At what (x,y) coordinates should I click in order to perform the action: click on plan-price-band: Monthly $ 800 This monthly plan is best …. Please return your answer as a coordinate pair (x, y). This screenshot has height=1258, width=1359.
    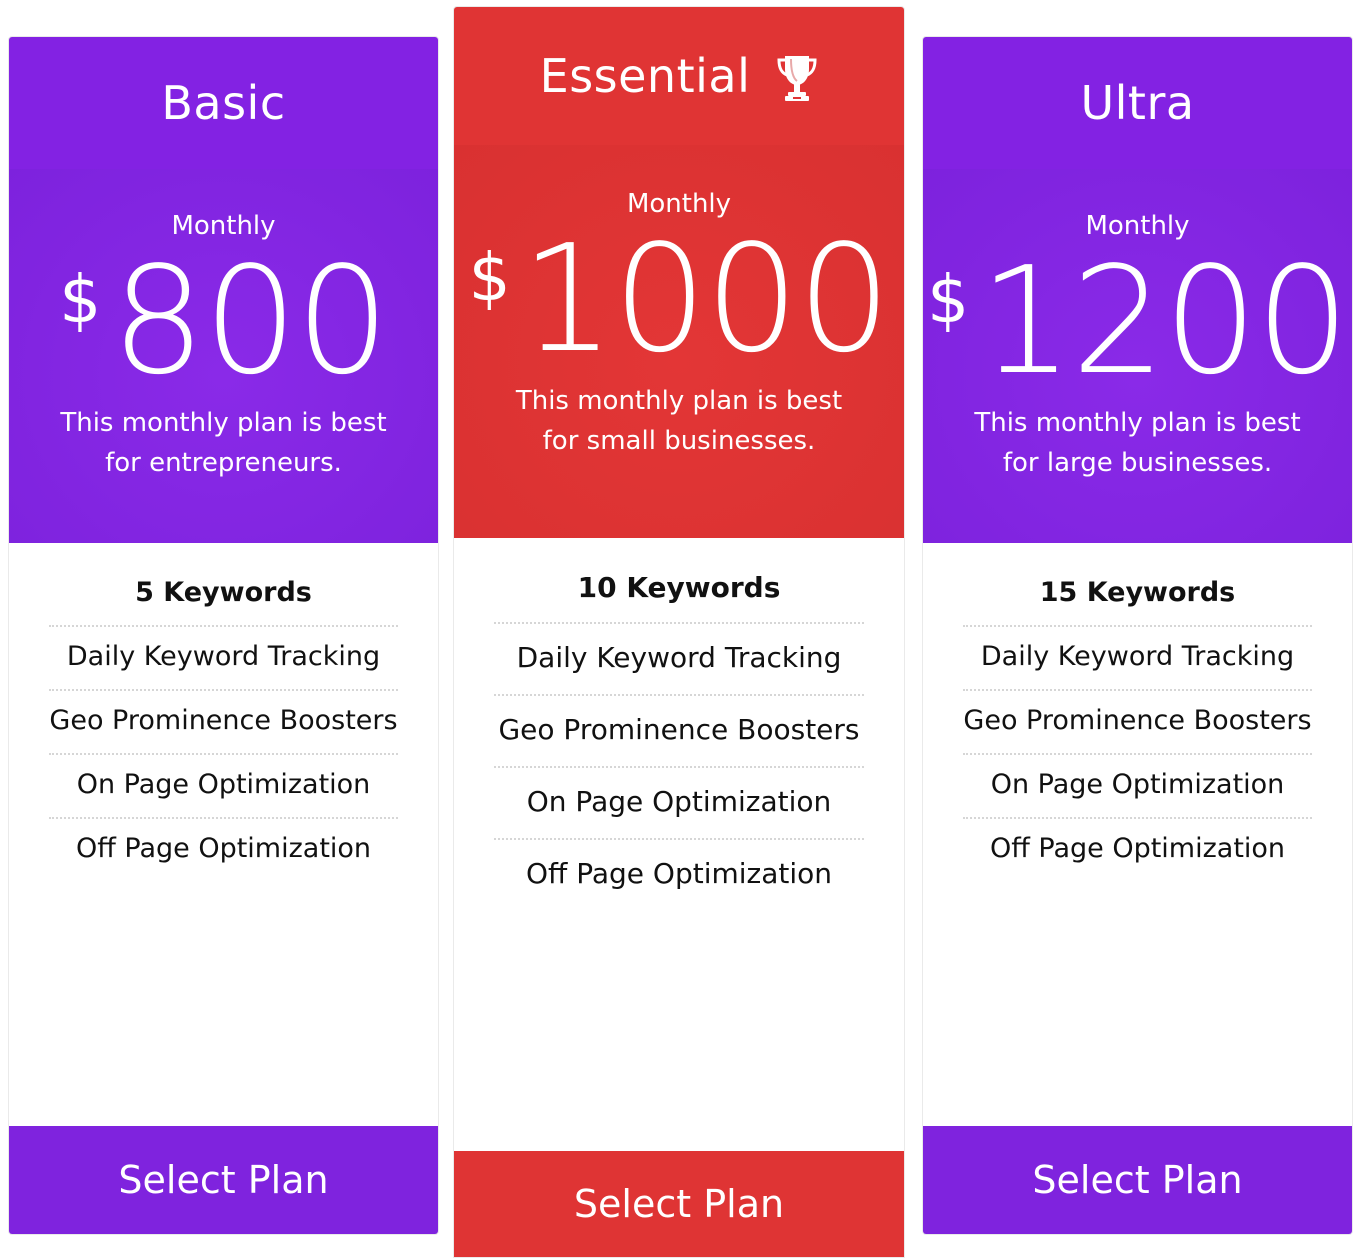
    Looking at the image, I should click on (223, 356).